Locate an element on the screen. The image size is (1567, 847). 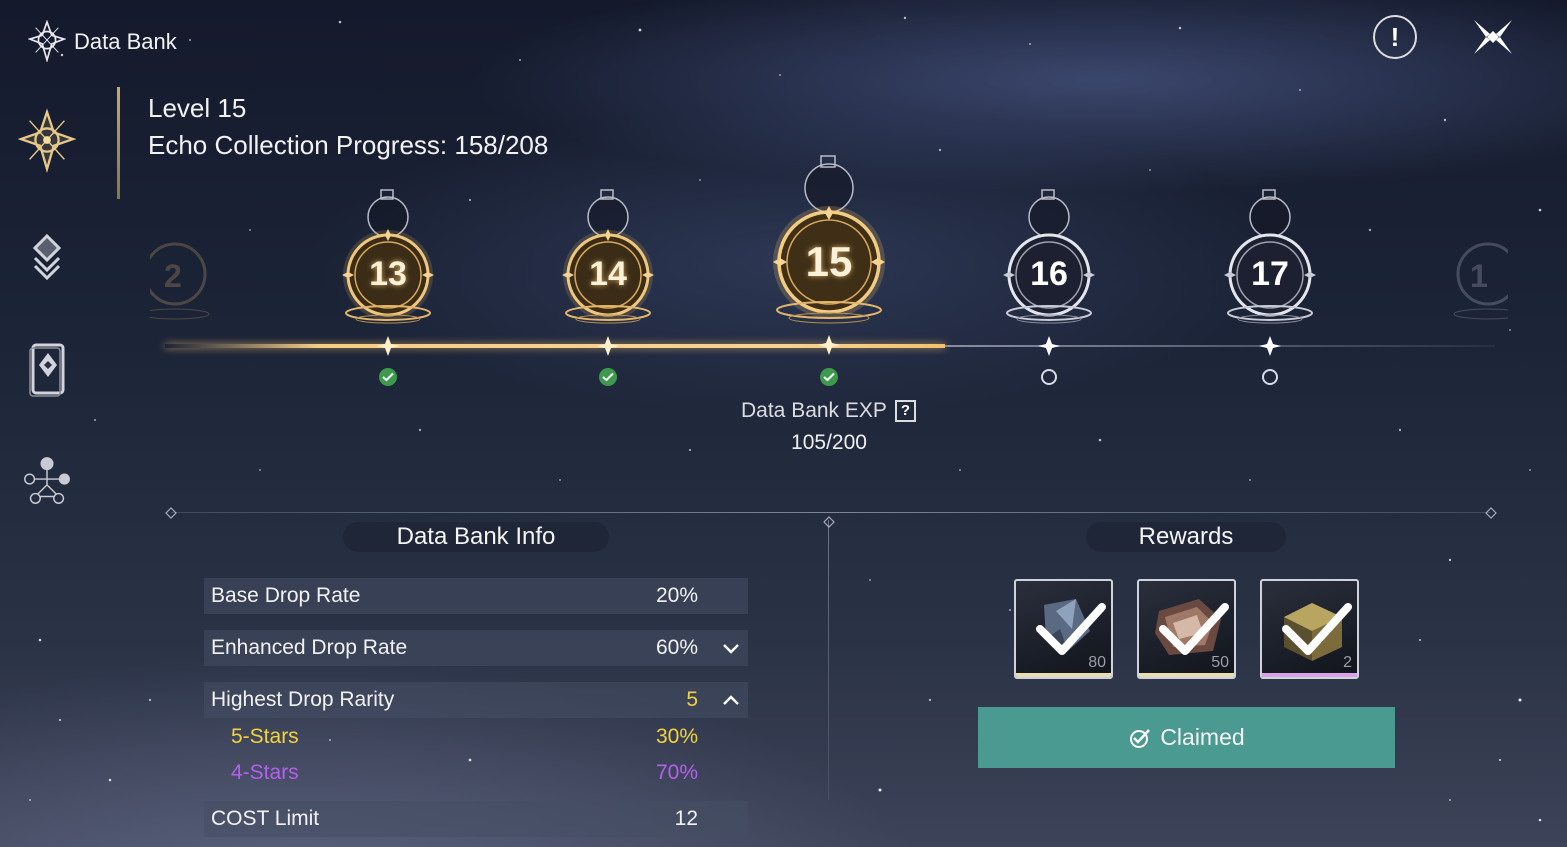
level-number: 14 is located at coordinates (608, 274).